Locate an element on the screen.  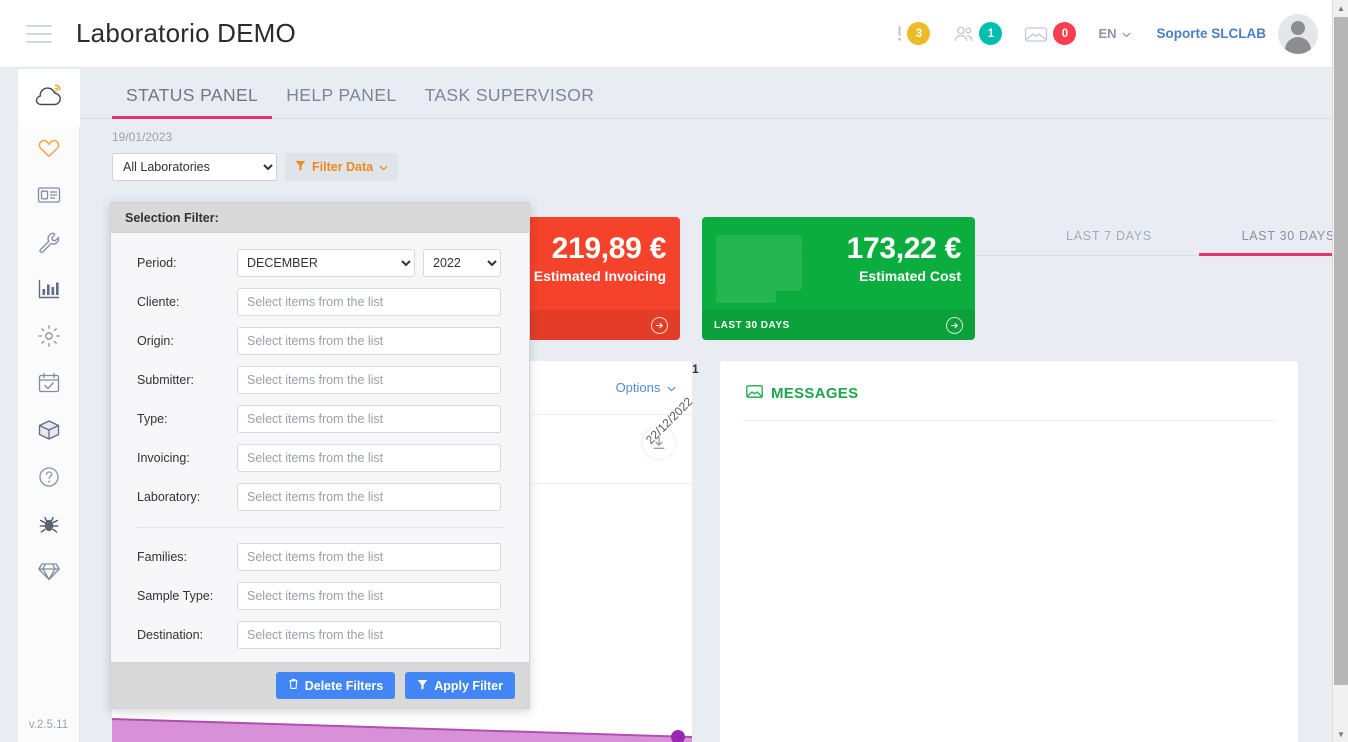
sidebar-item-help is located at coordinates (49, 479).